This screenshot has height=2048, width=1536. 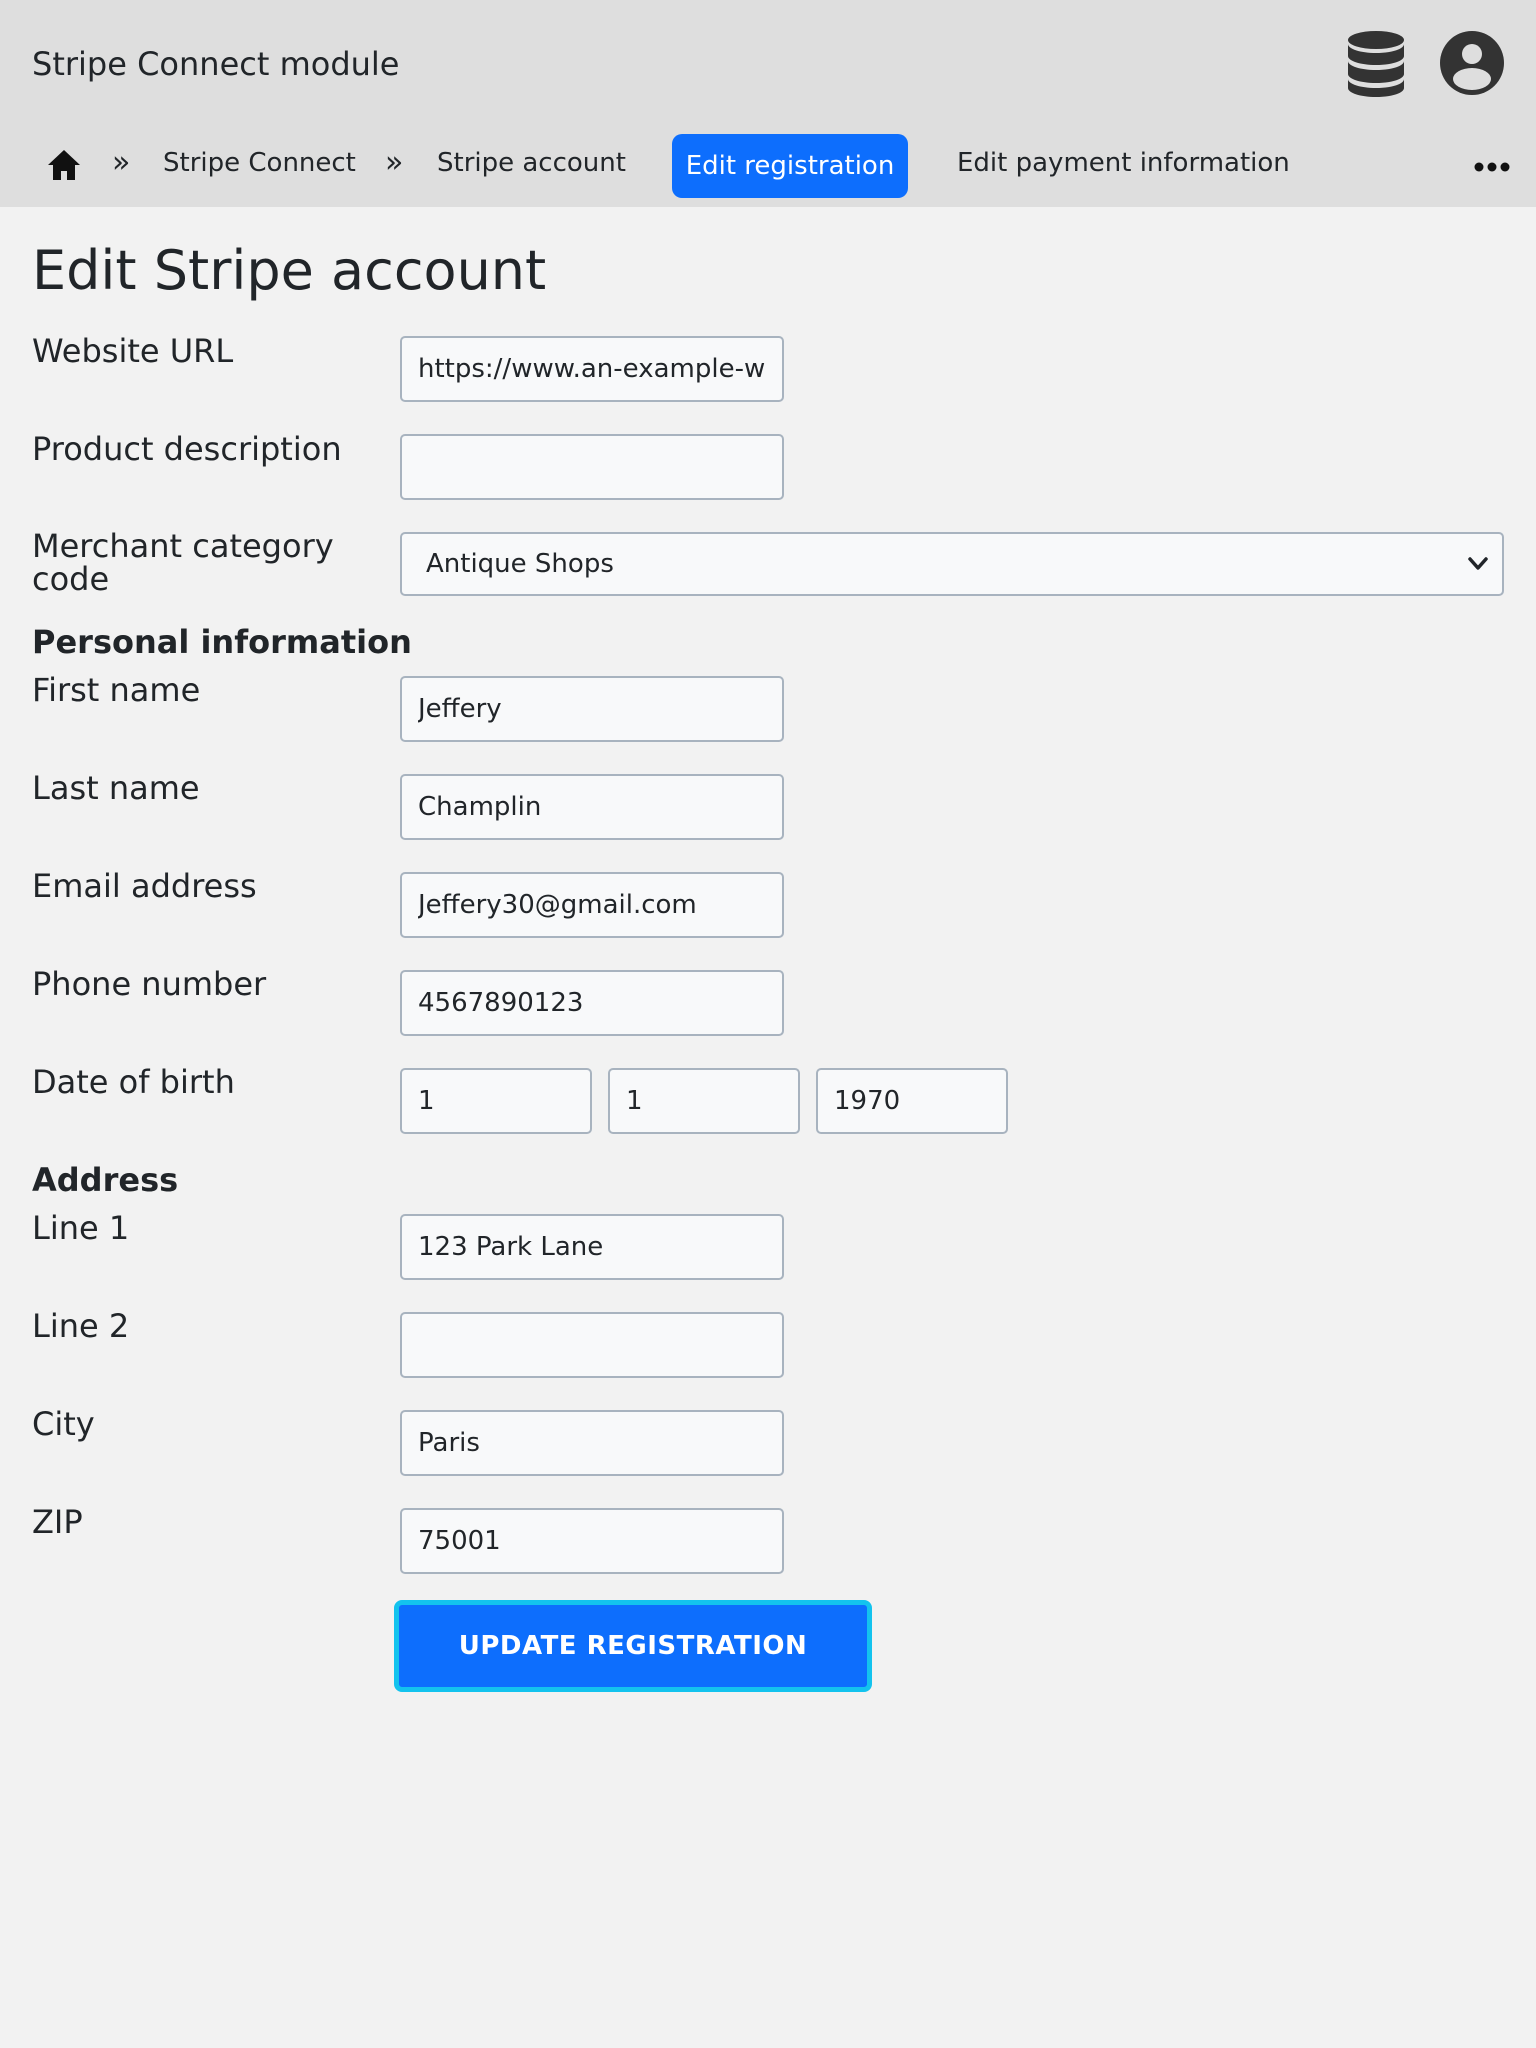 What do you see at coordinates (704, 1101) in the screenshot?
I see `dob-month-input` at bounding box center [704, 1101].